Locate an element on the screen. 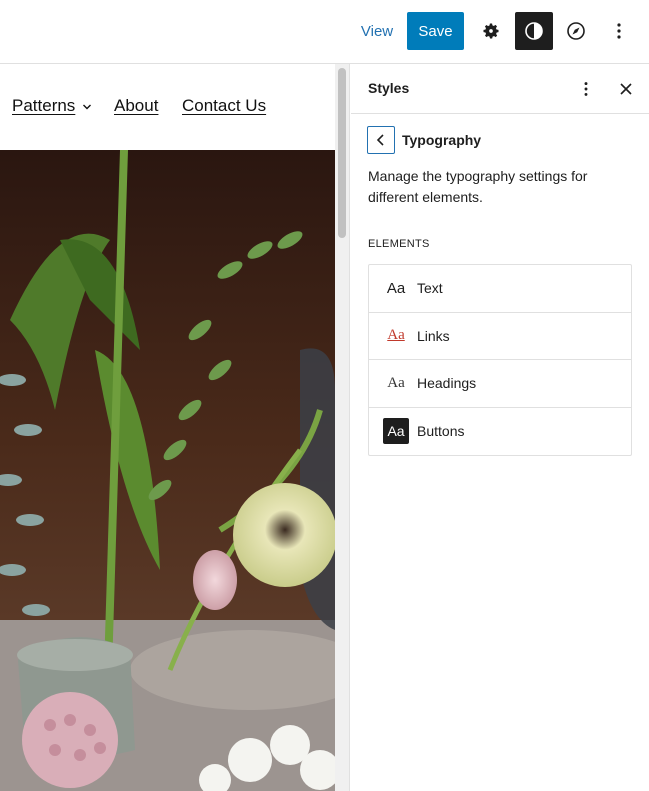  settings-button is located at coordinates (491, 31).